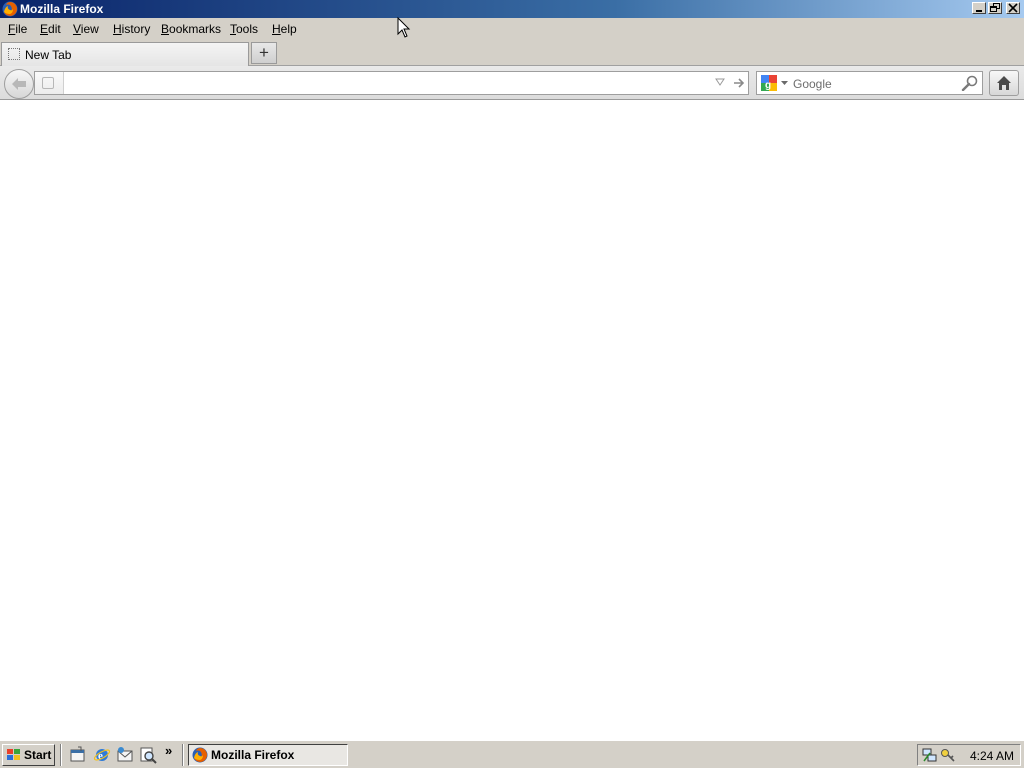  Describe the element at coordinates (78, 755) in the screenshot. I see `show-desktop-icon` at that location.